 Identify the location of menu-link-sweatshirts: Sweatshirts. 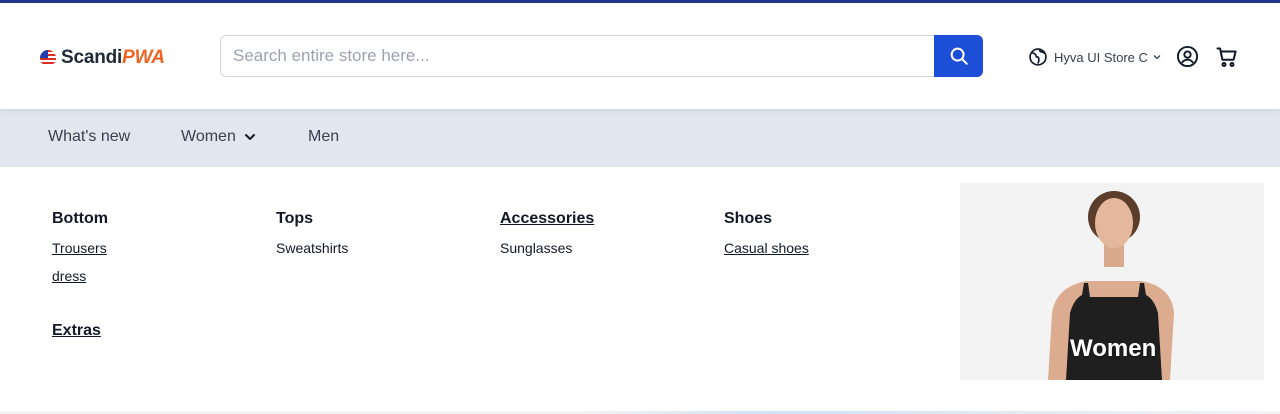
(312, 248).